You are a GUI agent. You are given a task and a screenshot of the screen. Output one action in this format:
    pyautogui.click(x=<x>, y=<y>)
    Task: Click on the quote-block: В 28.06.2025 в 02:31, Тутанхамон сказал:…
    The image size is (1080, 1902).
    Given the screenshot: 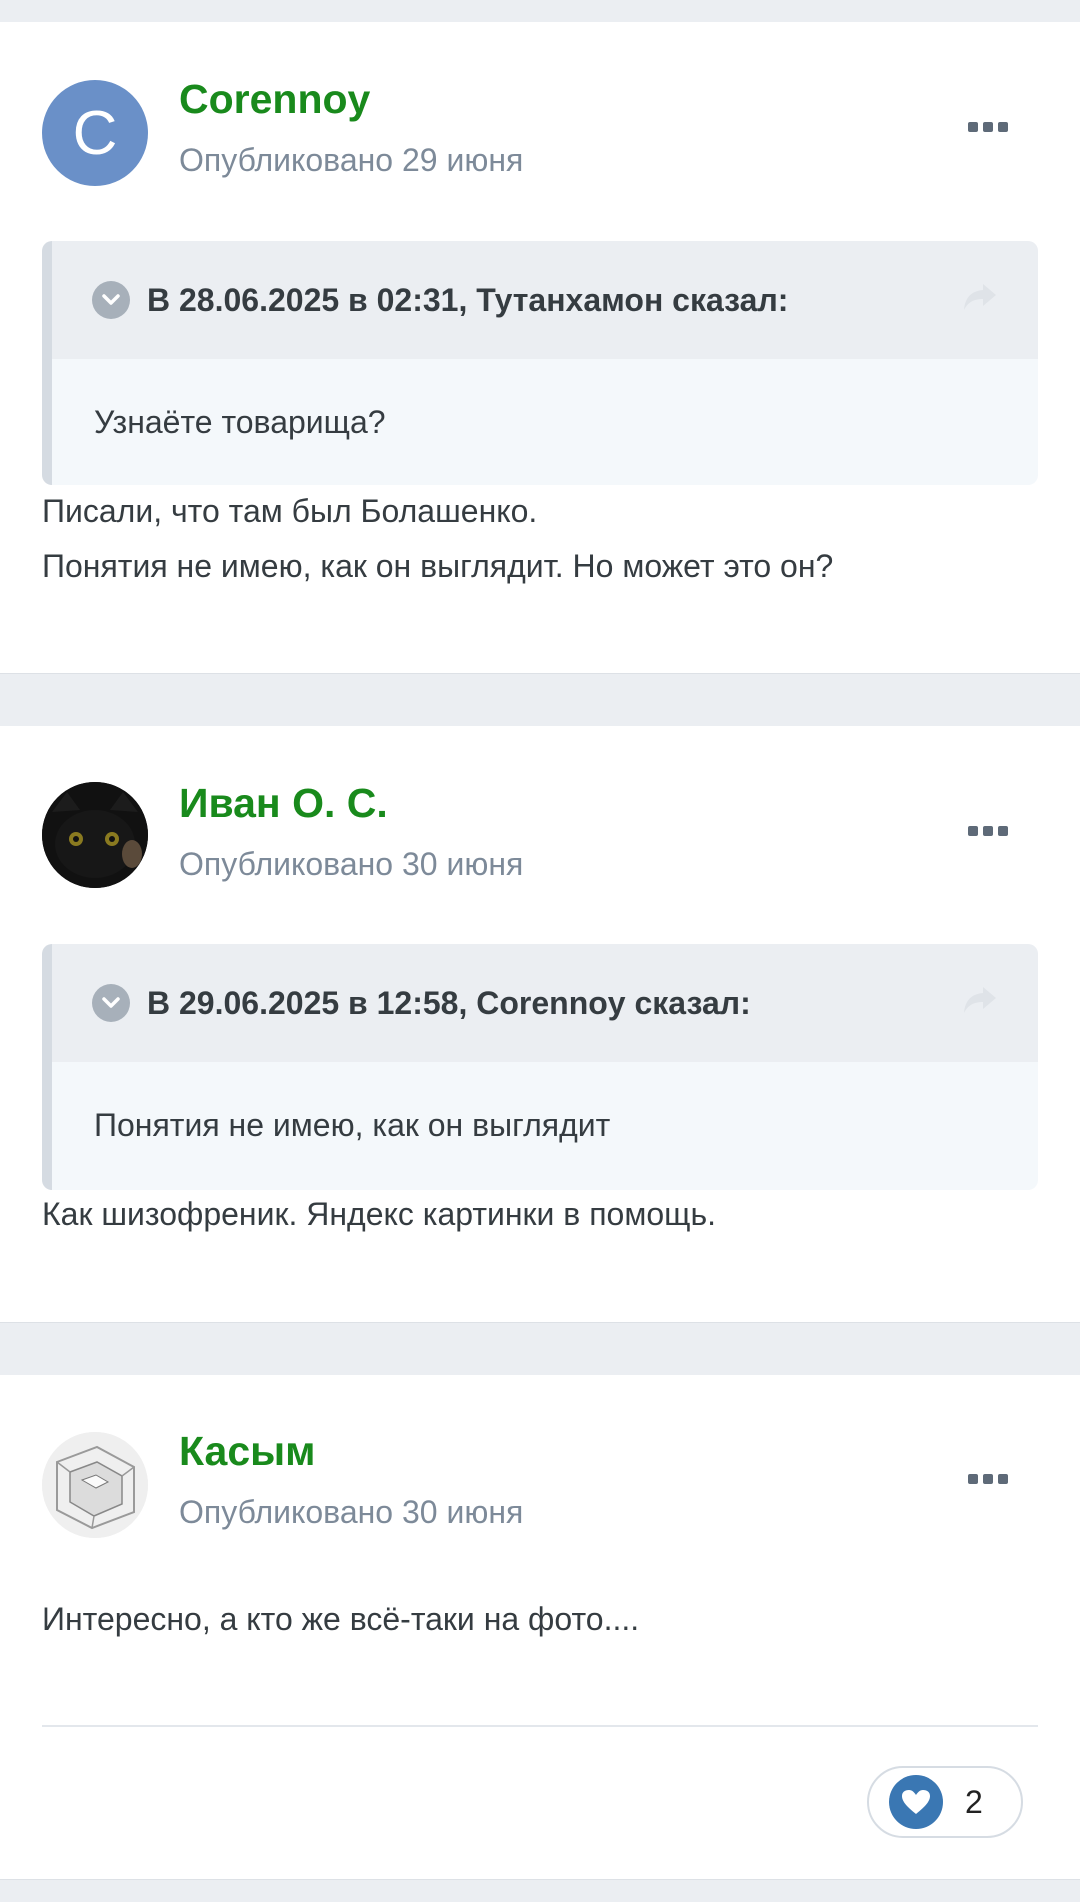 What is the action you would take?
    pyautogui.click(x=540, y=363)
    